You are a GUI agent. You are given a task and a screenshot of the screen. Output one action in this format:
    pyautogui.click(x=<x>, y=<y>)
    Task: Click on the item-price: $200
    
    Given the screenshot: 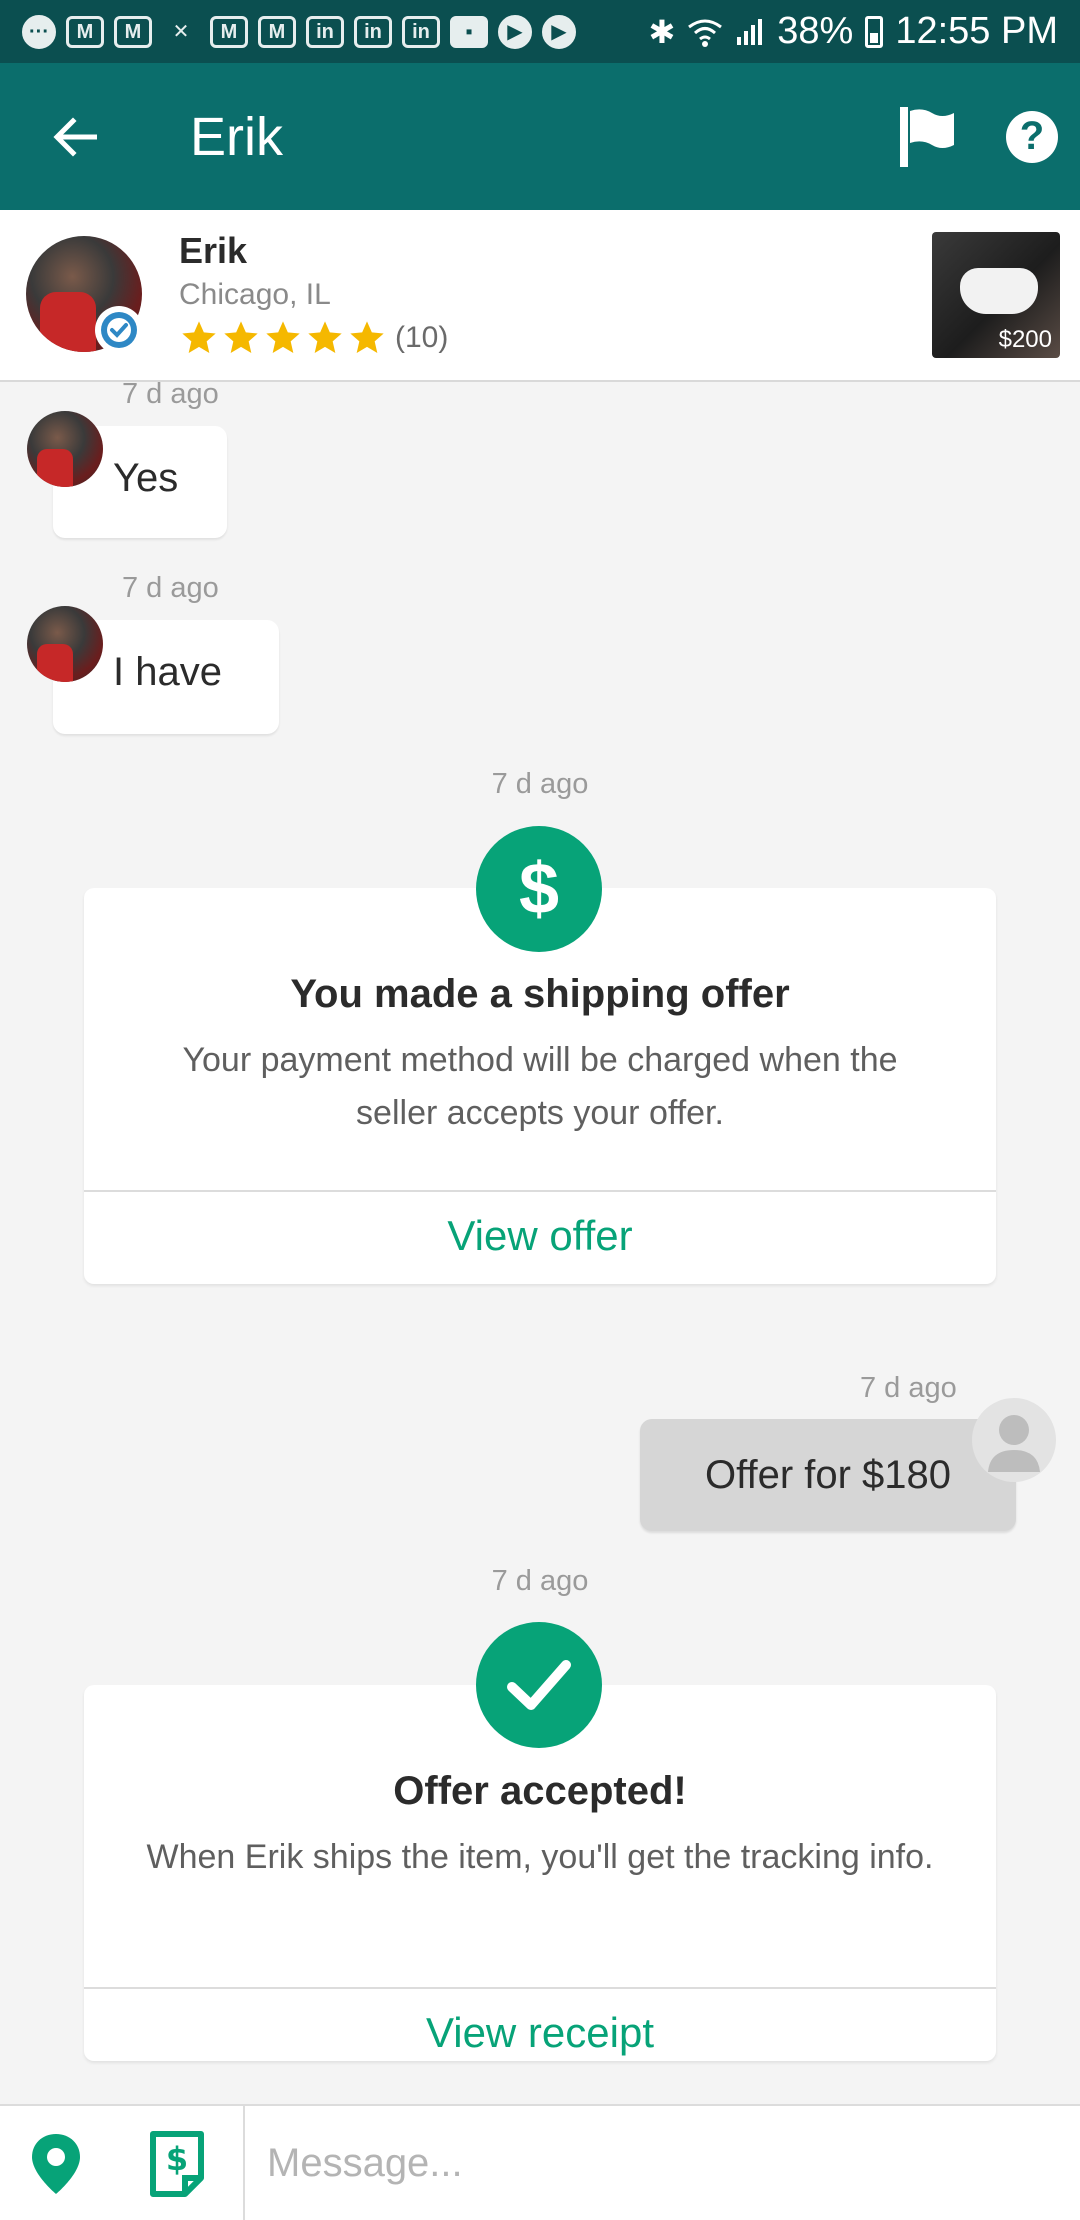 What is the action you would take?
    pyautogui.click(x=1025, y=339)
    